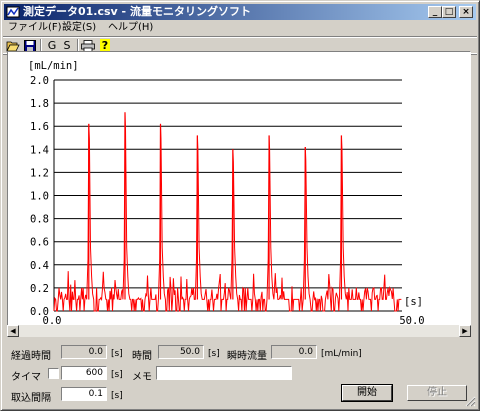 Image resolution: width=480 pixels, height=411 pixels. What do you see at coordinates (26, 377) in the screenshot?
I see `timer-label: タイマ` at bounding box center [26, 377].